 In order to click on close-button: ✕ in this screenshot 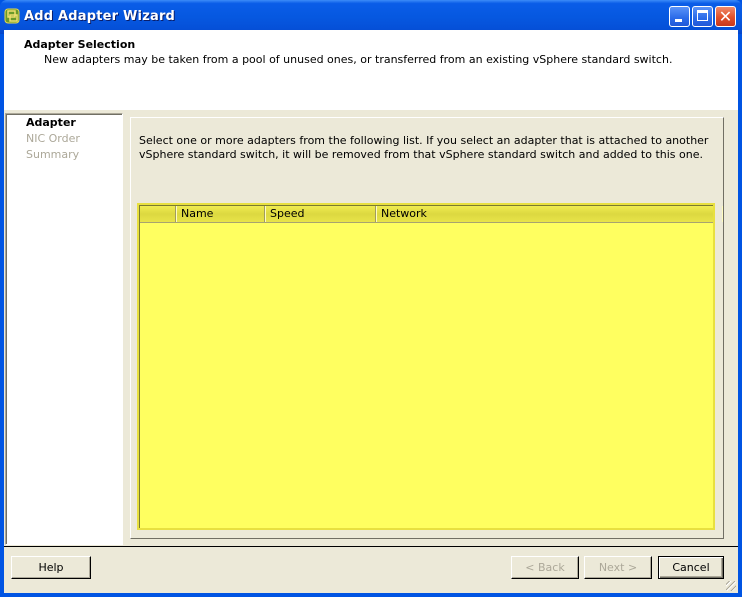, I will do `click(725, 16)`.